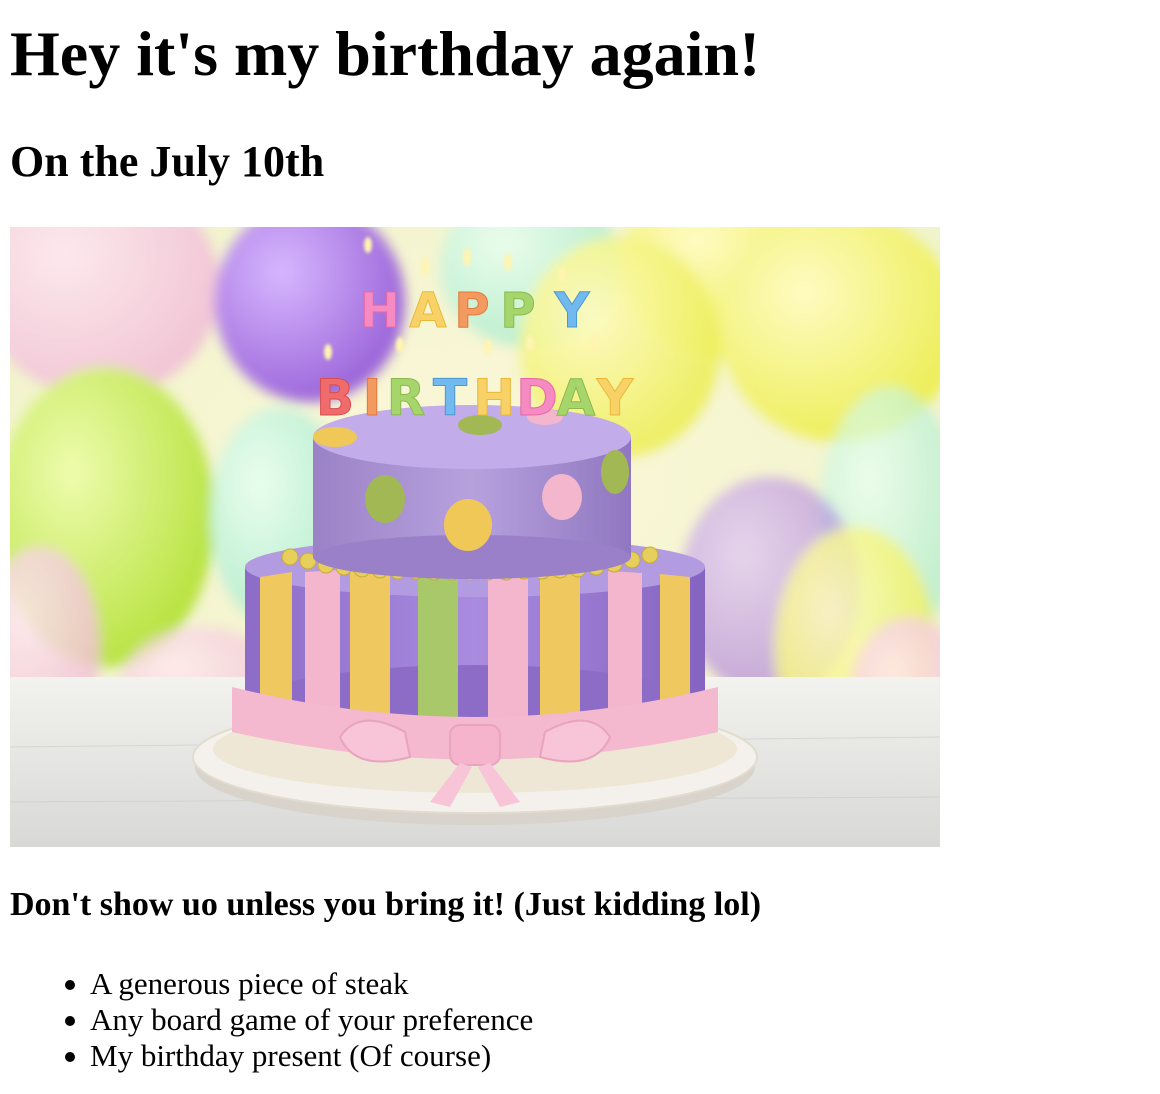 The width and height of the screenshot is (1160, 1094). Describe the element at coordinates (372, 398) in the screenshot. I see `svg-text: I` at that location.